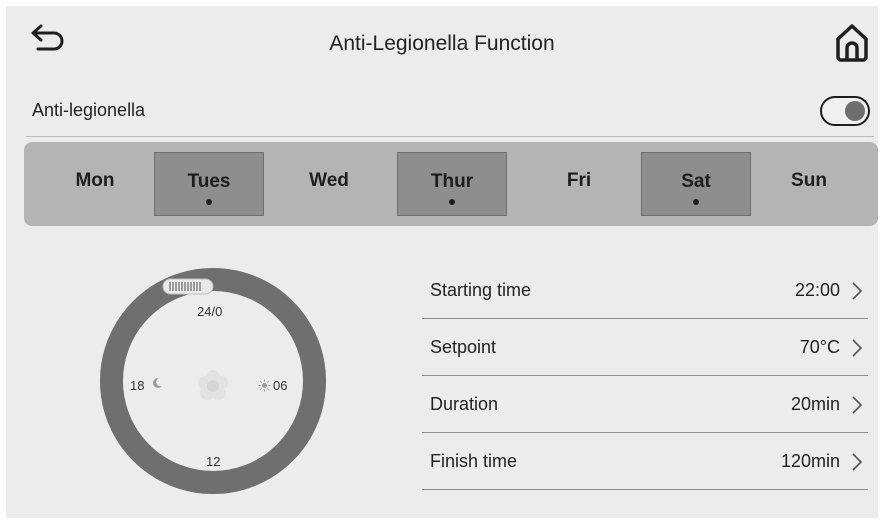 This screenshot has width=884, height=524. I want to click on dial-label-right: 06, so click(280, 385).